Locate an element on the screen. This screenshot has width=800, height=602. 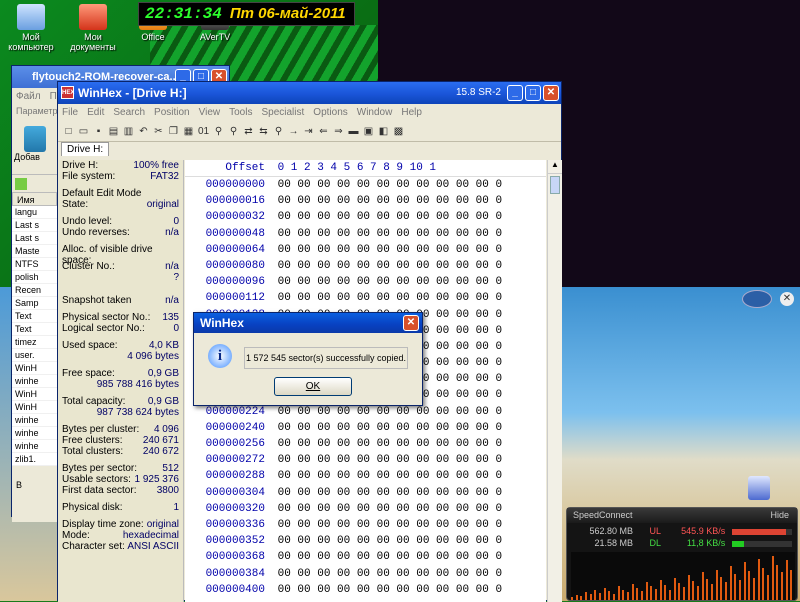
recycle-bin-icon is located at coordinates (759, 488).